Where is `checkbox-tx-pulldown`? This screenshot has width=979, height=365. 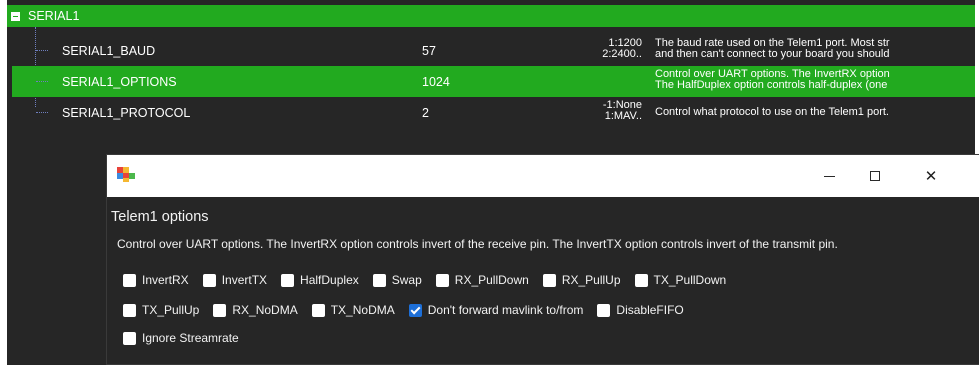 checkbox-tx-pulldown is located at coordinates (641, 280).